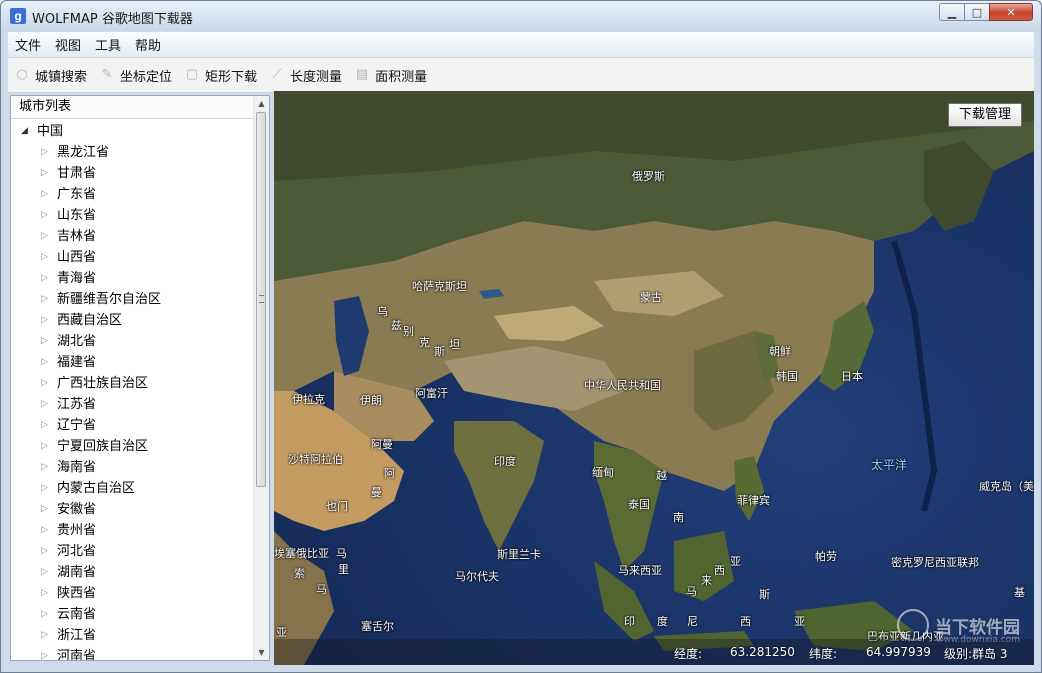 The image size is (1042, 673). Describe the element at coordinates (140, 509) in the screenshot. I see `tree-node-province: ▷ 安徽省` at that location.